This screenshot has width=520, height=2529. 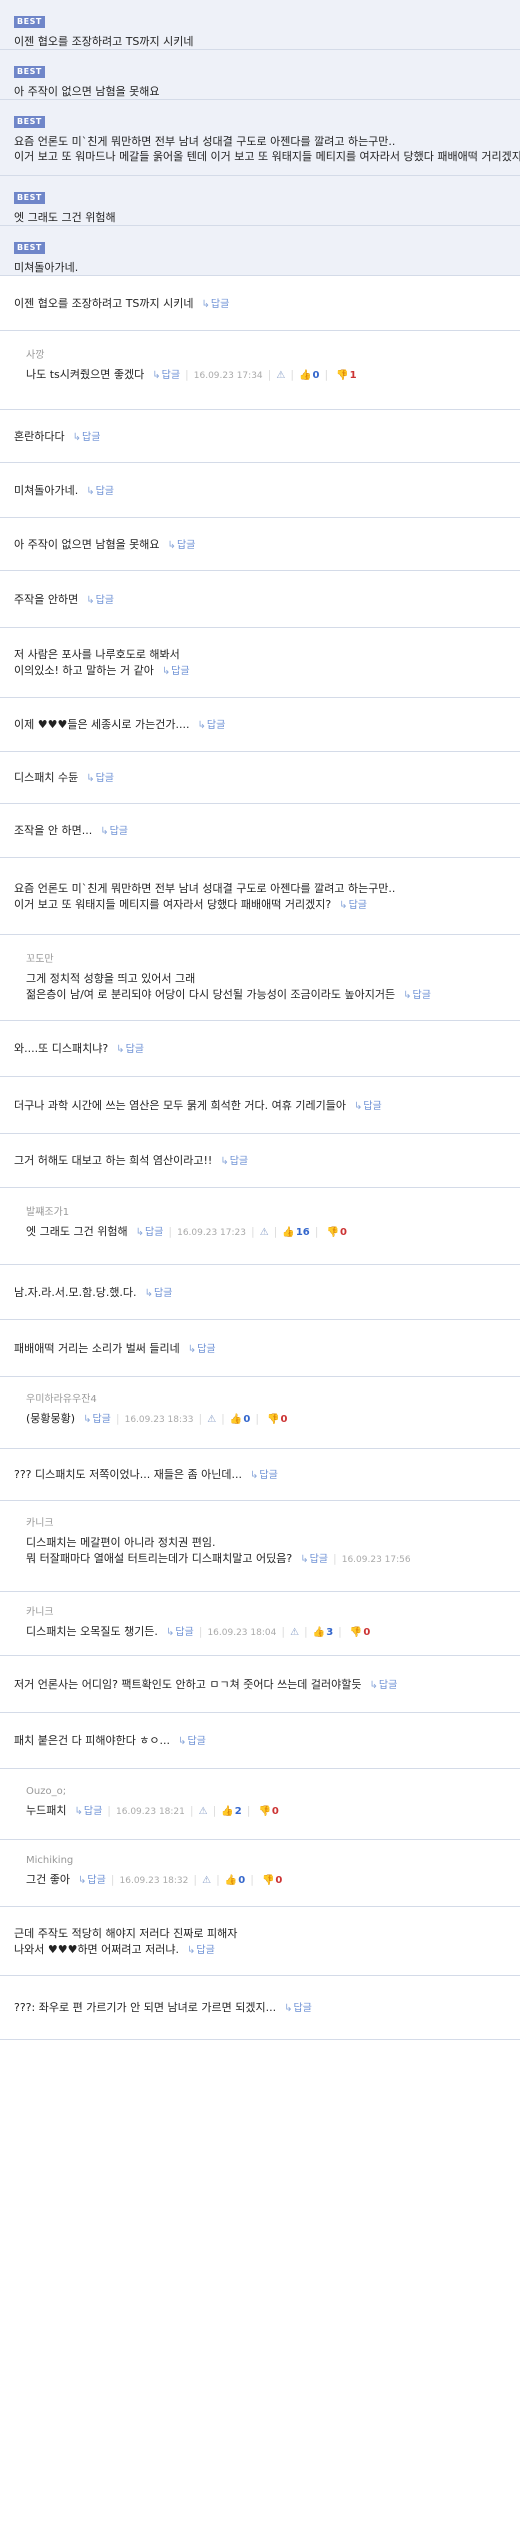 What do you see at coordinates (46, 777) in the screenshot?
I see `comment-text: 디스패치 수듄` at bounding box center [46, 777].